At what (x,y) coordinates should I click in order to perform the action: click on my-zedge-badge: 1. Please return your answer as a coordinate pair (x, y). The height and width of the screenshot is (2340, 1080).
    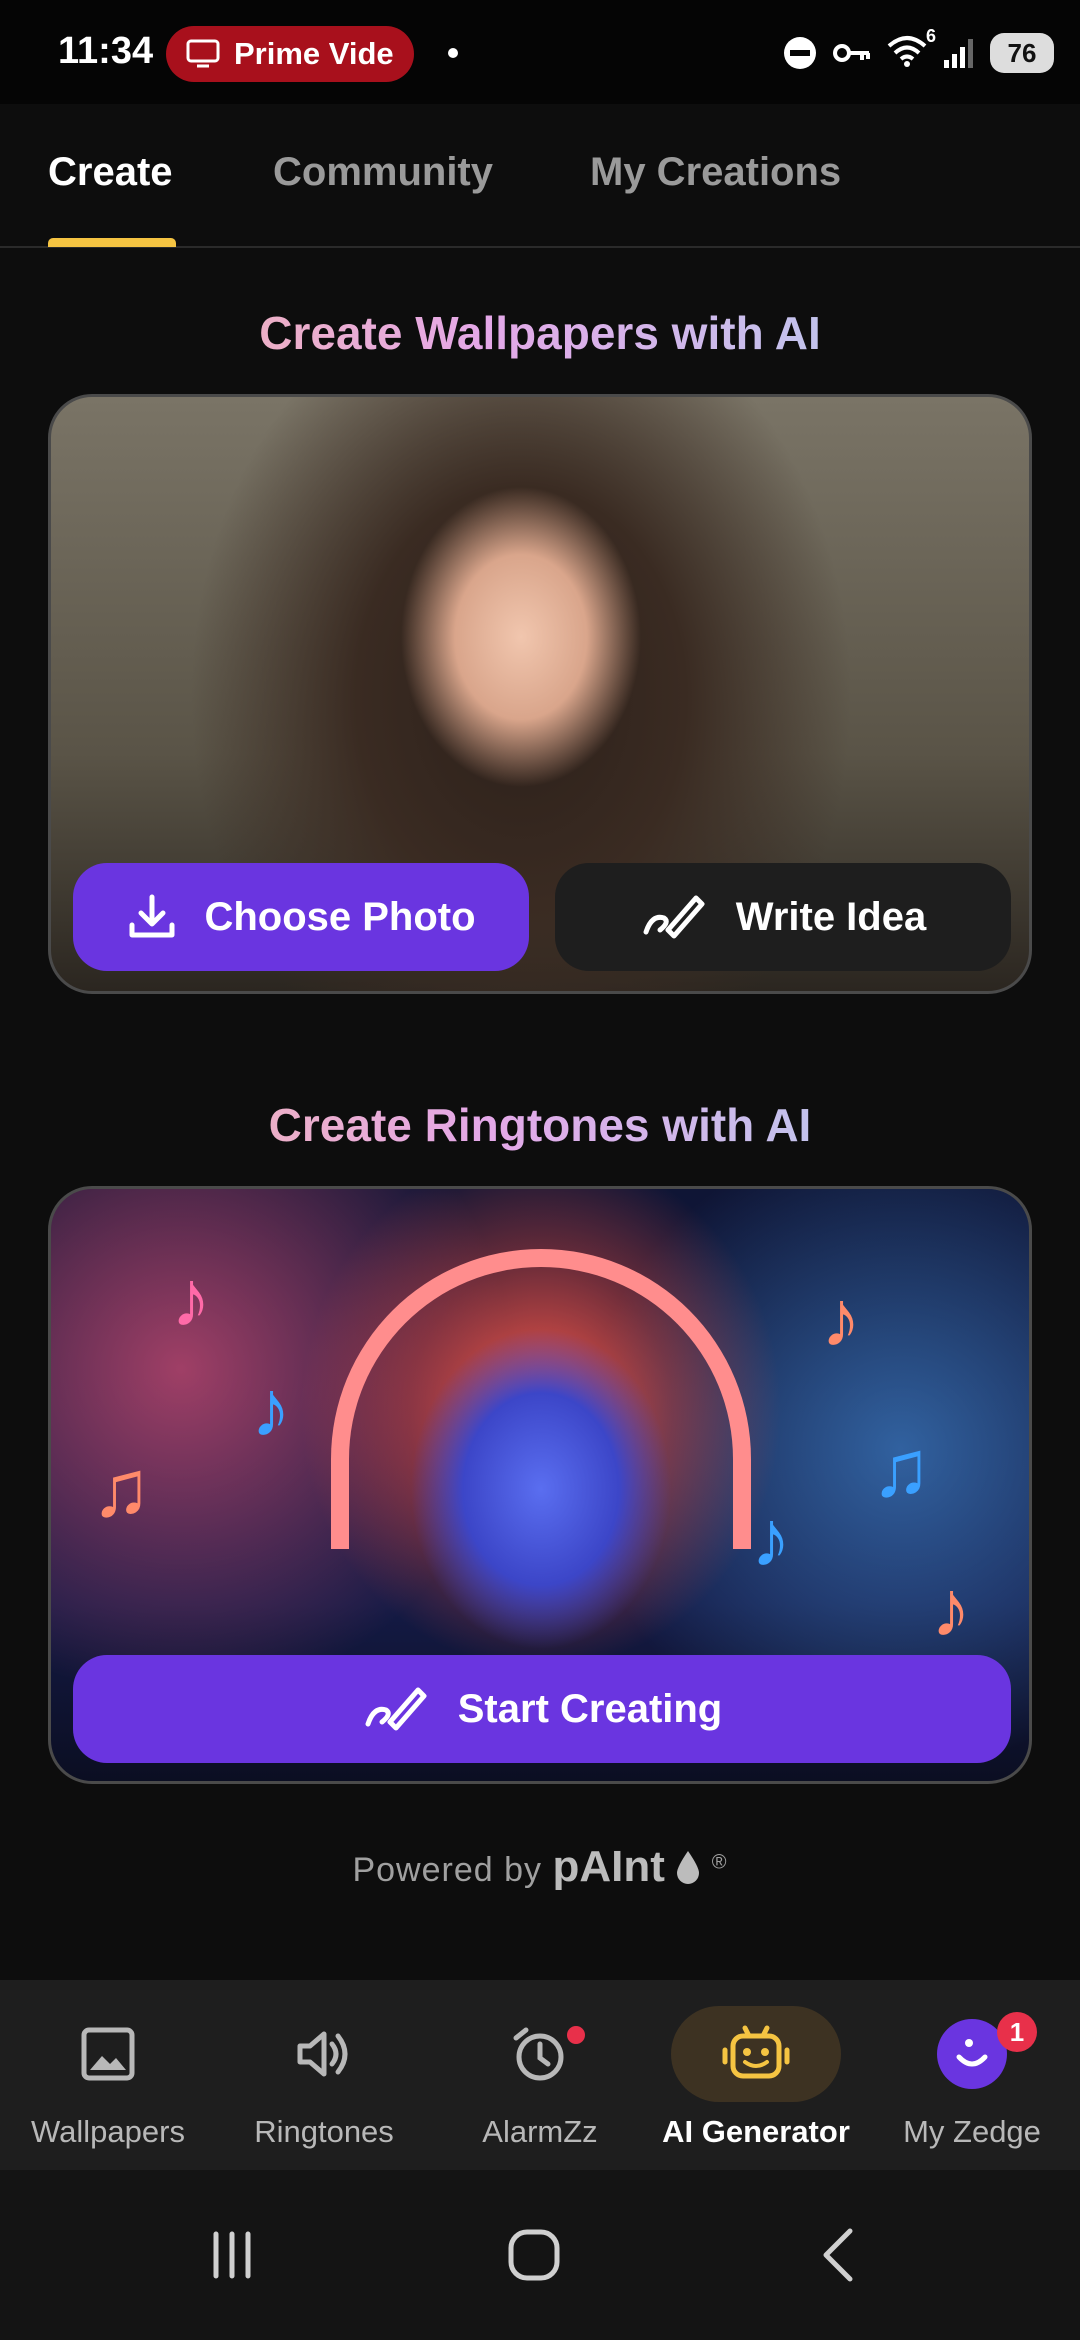
    Looking at the image, I should click on (1017, 2032).